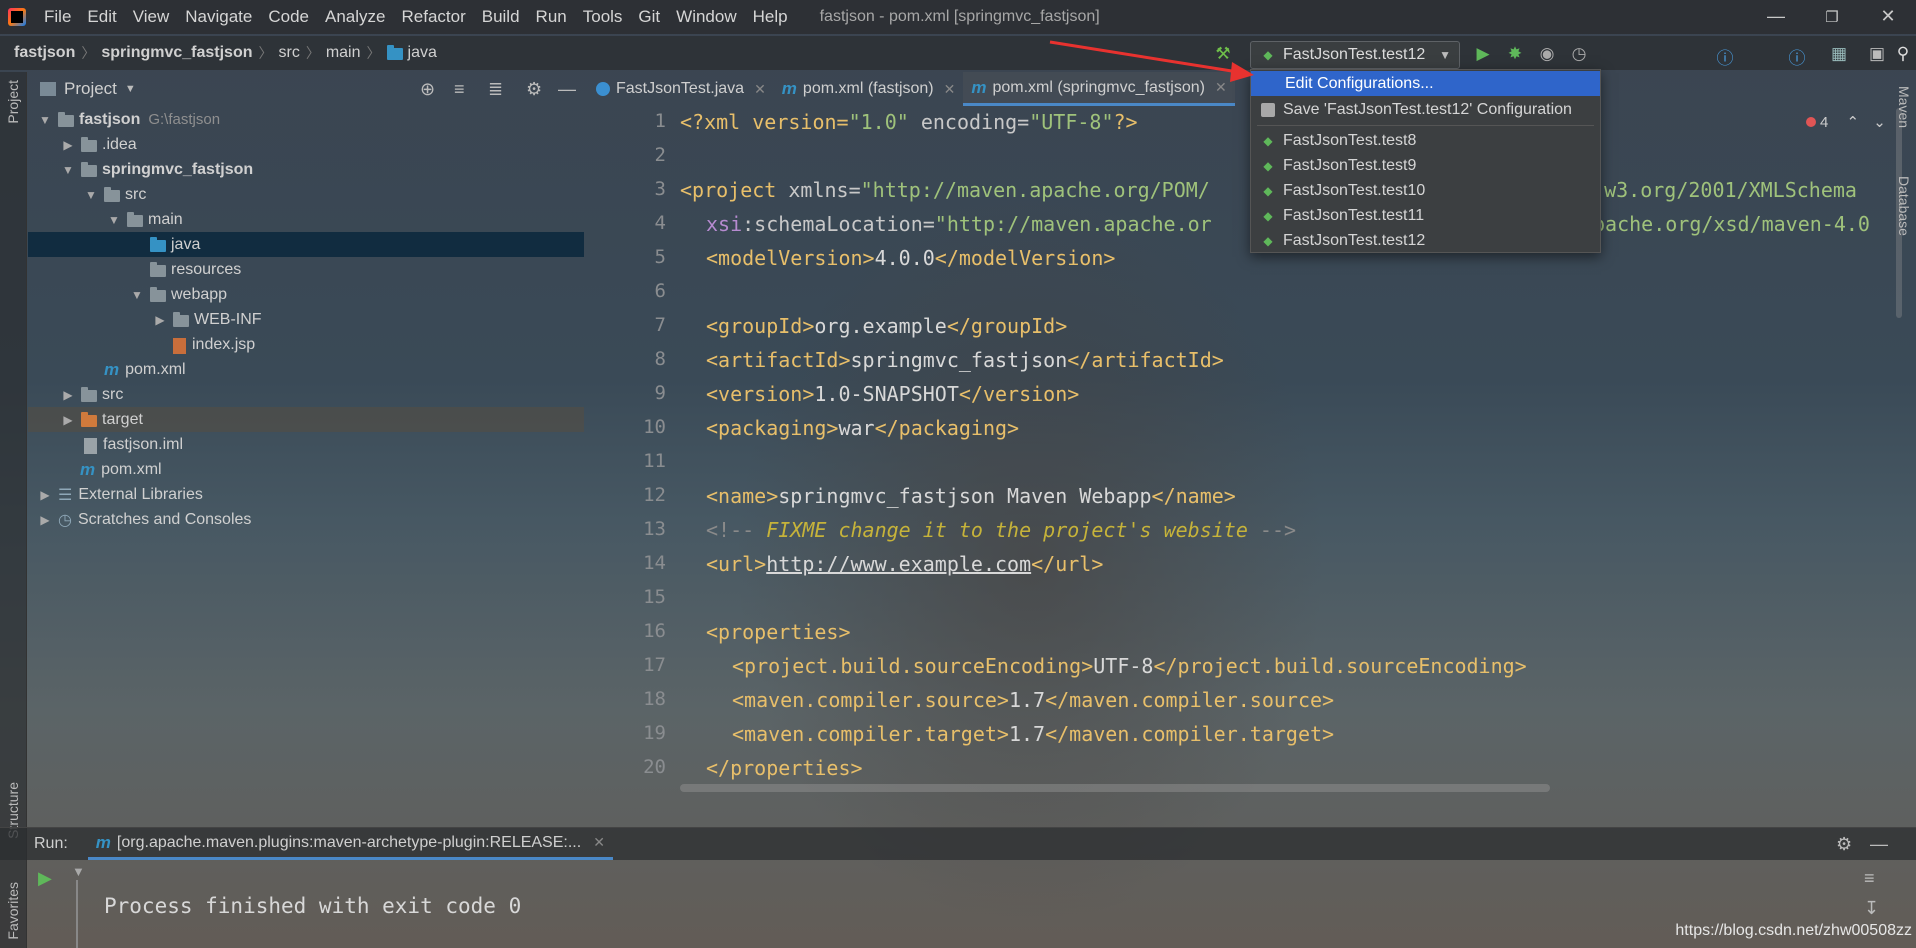 This screenshot has height=948, width=1916. I want to click on tree-item-index-jsp: index.jsp, so click(306, 344).